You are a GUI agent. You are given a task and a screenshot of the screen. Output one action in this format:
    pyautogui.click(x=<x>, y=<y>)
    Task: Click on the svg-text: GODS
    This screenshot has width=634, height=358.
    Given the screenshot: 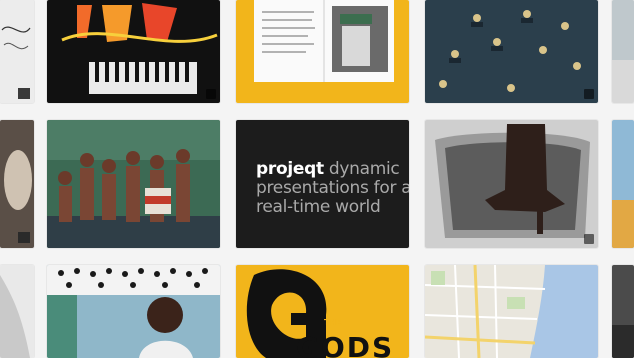 What is the action you would take?
    pyautogui.click(x=345, y=344)
    